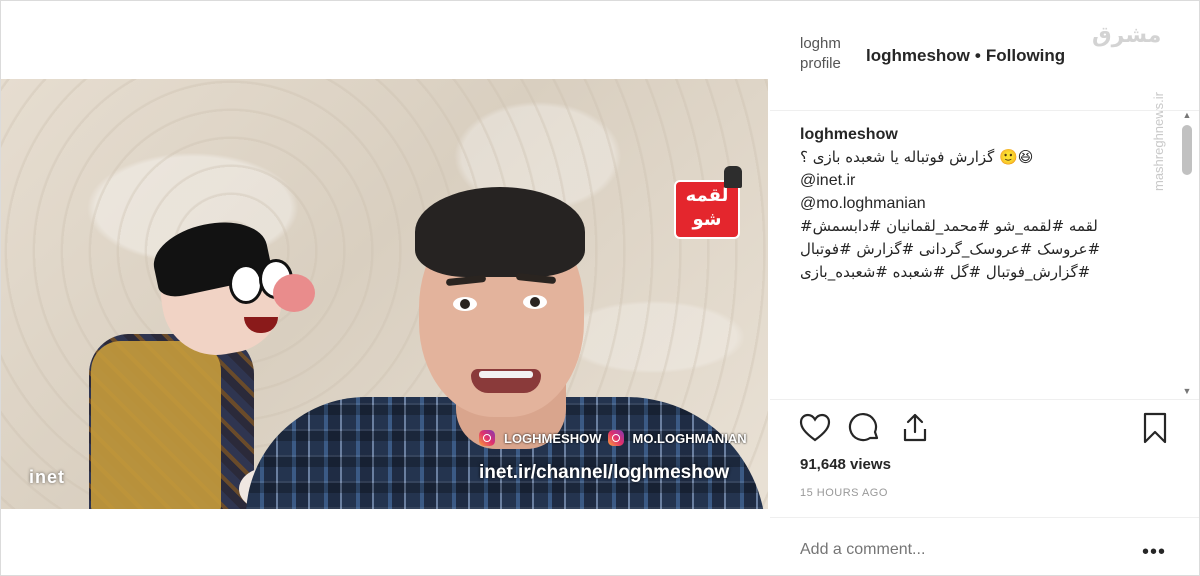 The width and height of the screenshot is (1200, 576). What do you see at coordinates (984, 517) in the screenshot?
I see `comment-divider` at bounding box center [984, 517].